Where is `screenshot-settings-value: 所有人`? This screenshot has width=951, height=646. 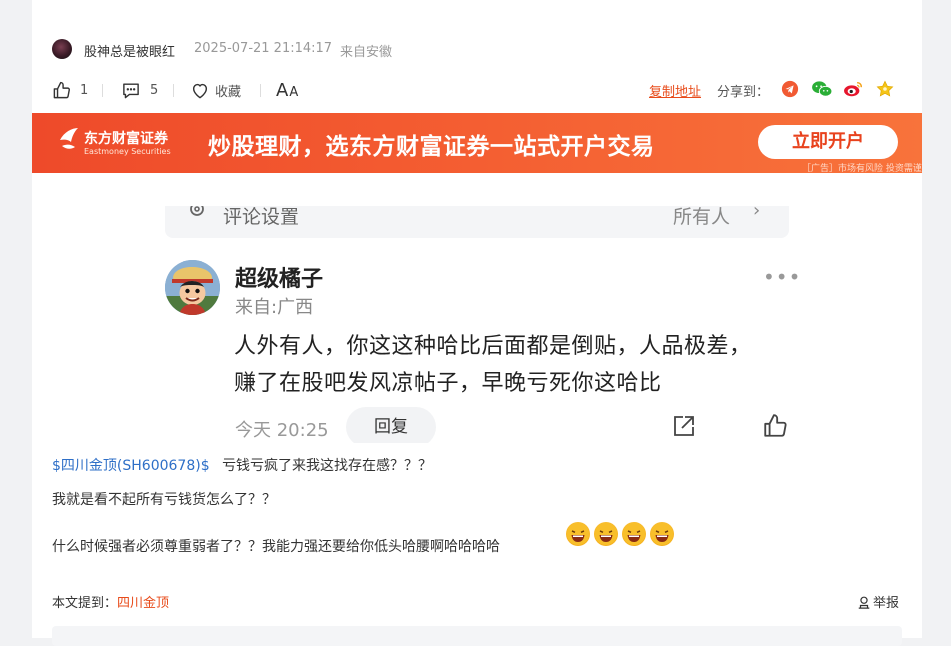 screenshot-settings-value: 所有人 is located at coordinates (702, 217).